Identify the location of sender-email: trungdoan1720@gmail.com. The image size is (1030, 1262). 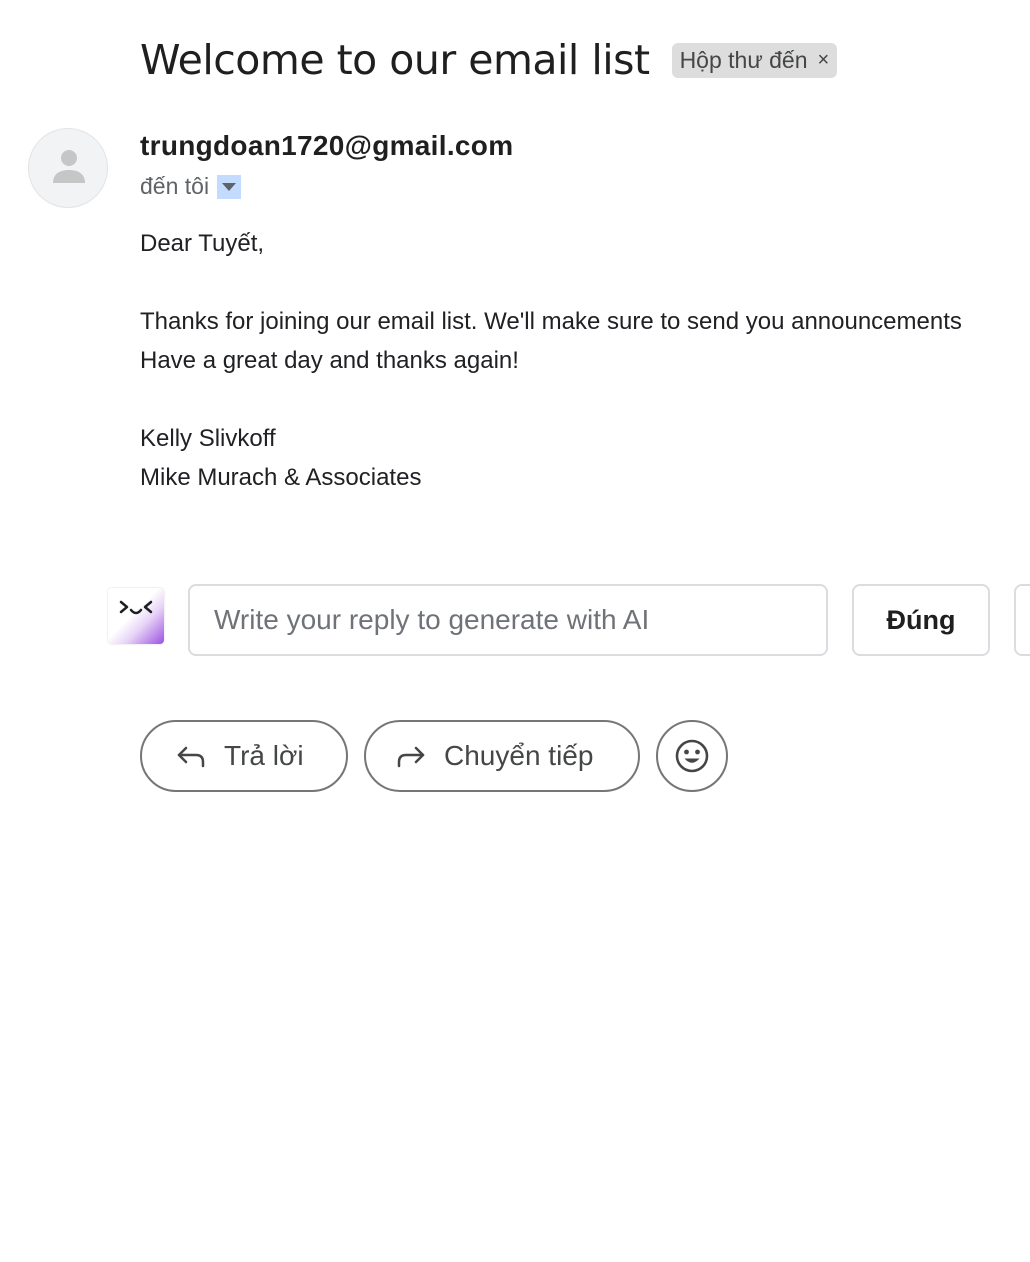
(326, 146).